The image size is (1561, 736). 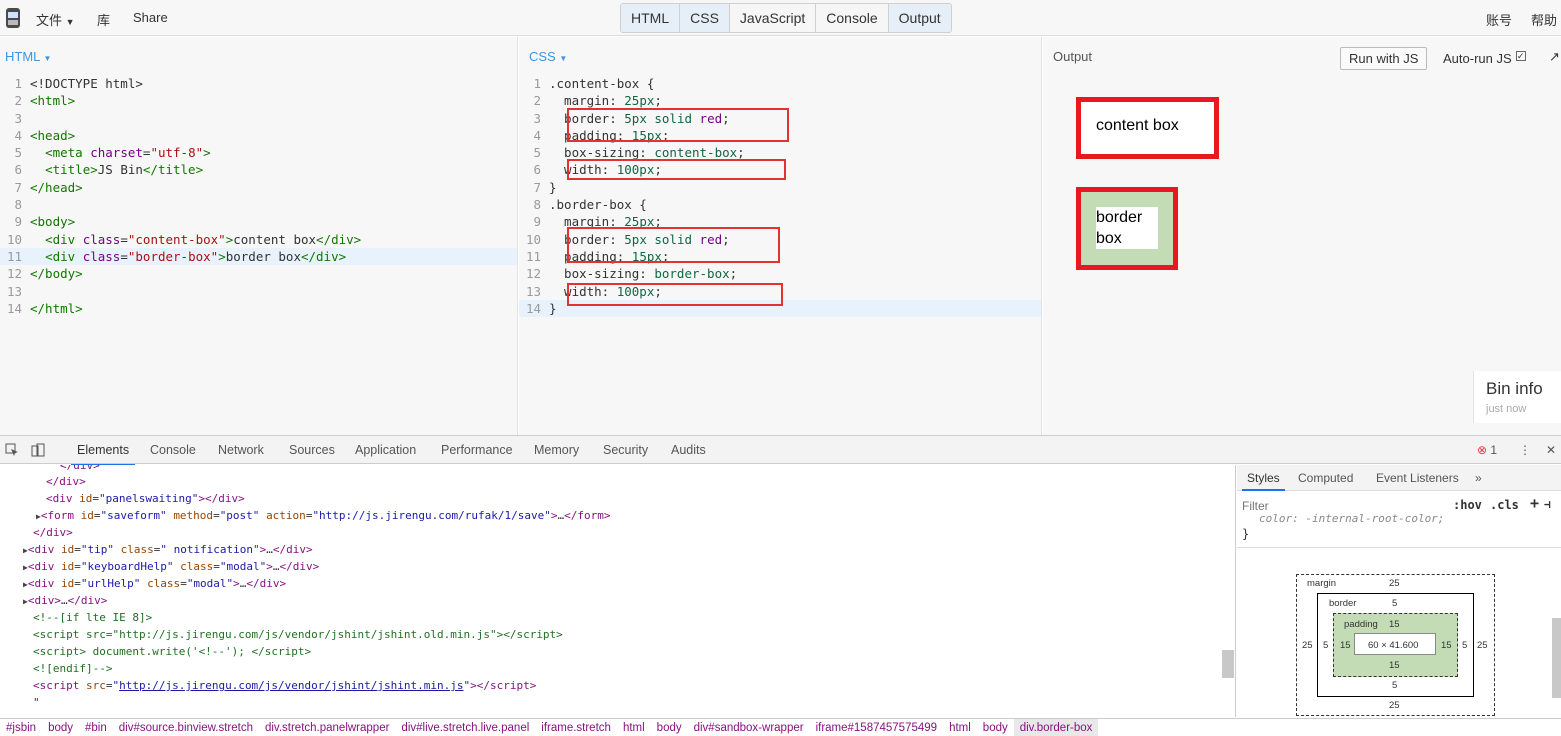 I want to click on tab-console: Console, so click(x=852, y=18).